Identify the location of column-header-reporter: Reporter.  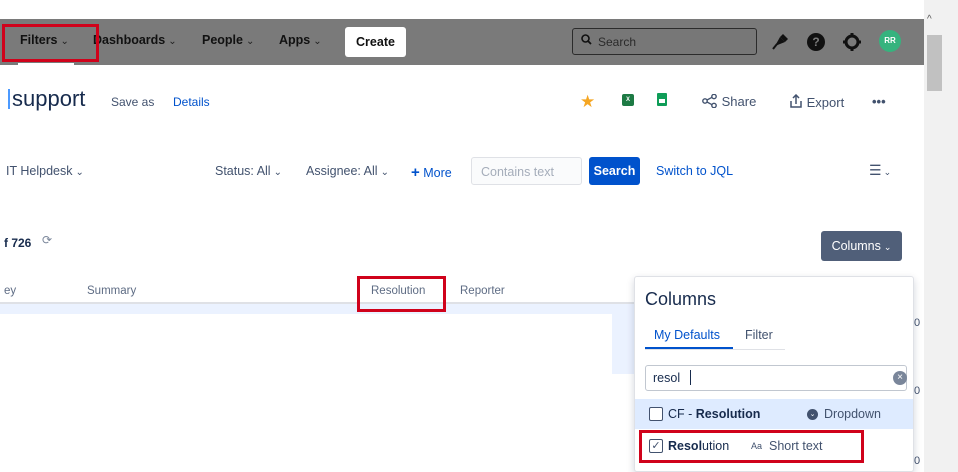
(482, 291).